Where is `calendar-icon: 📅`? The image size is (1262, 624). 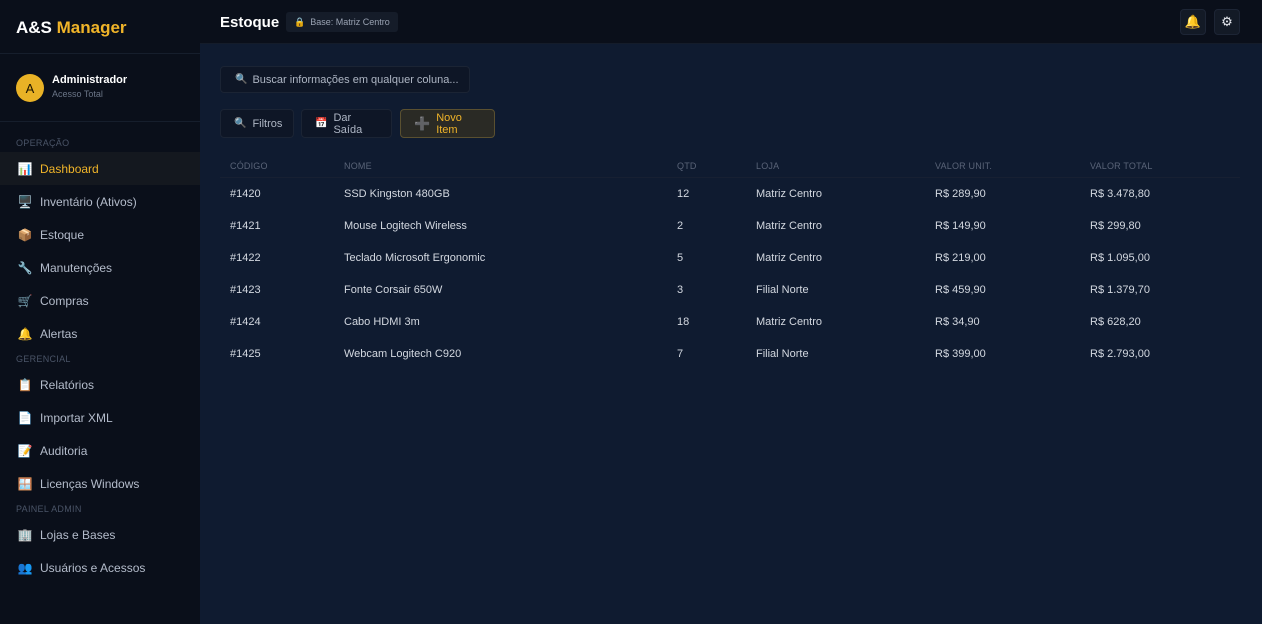
calendar-icon: 📅 is located at coordinates (321, 123).